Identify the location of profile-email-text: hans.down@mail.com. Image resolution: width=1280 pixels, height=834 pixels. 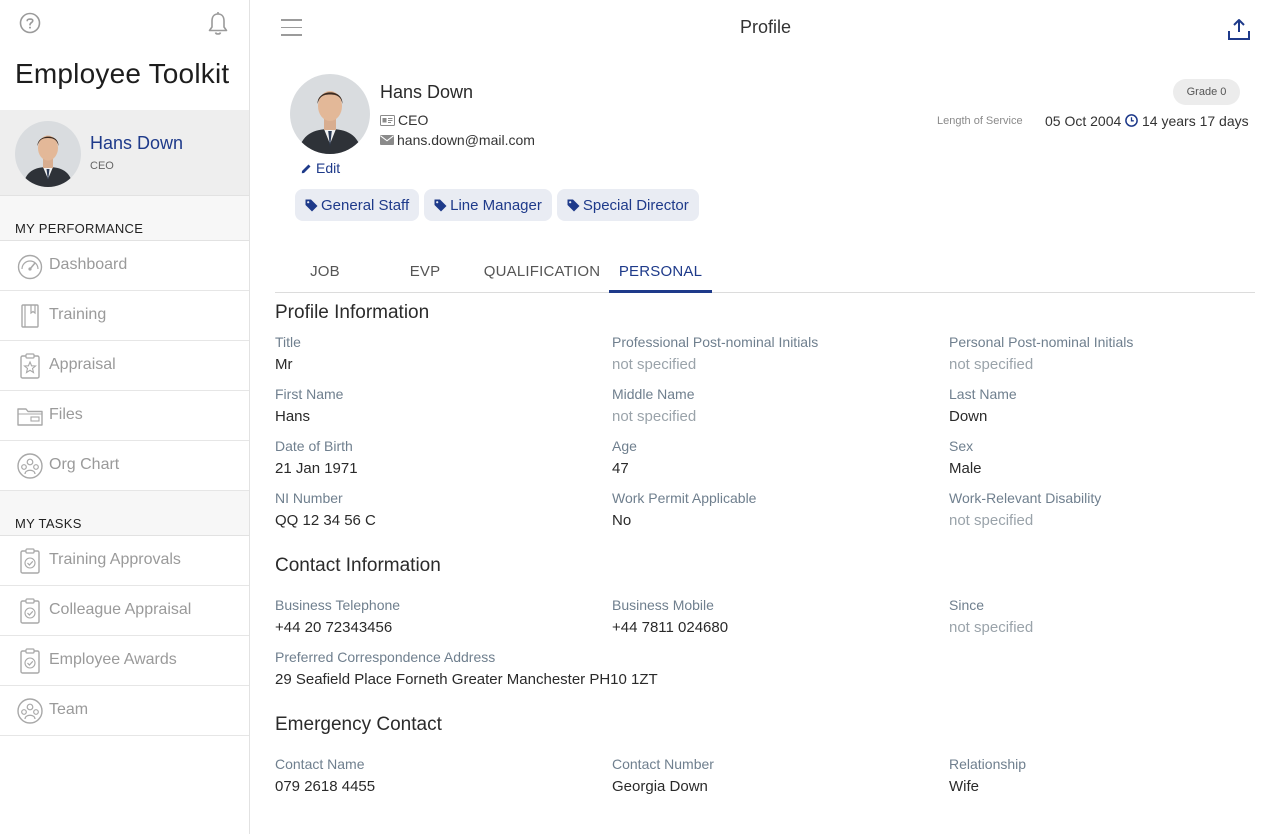
(466, 140).